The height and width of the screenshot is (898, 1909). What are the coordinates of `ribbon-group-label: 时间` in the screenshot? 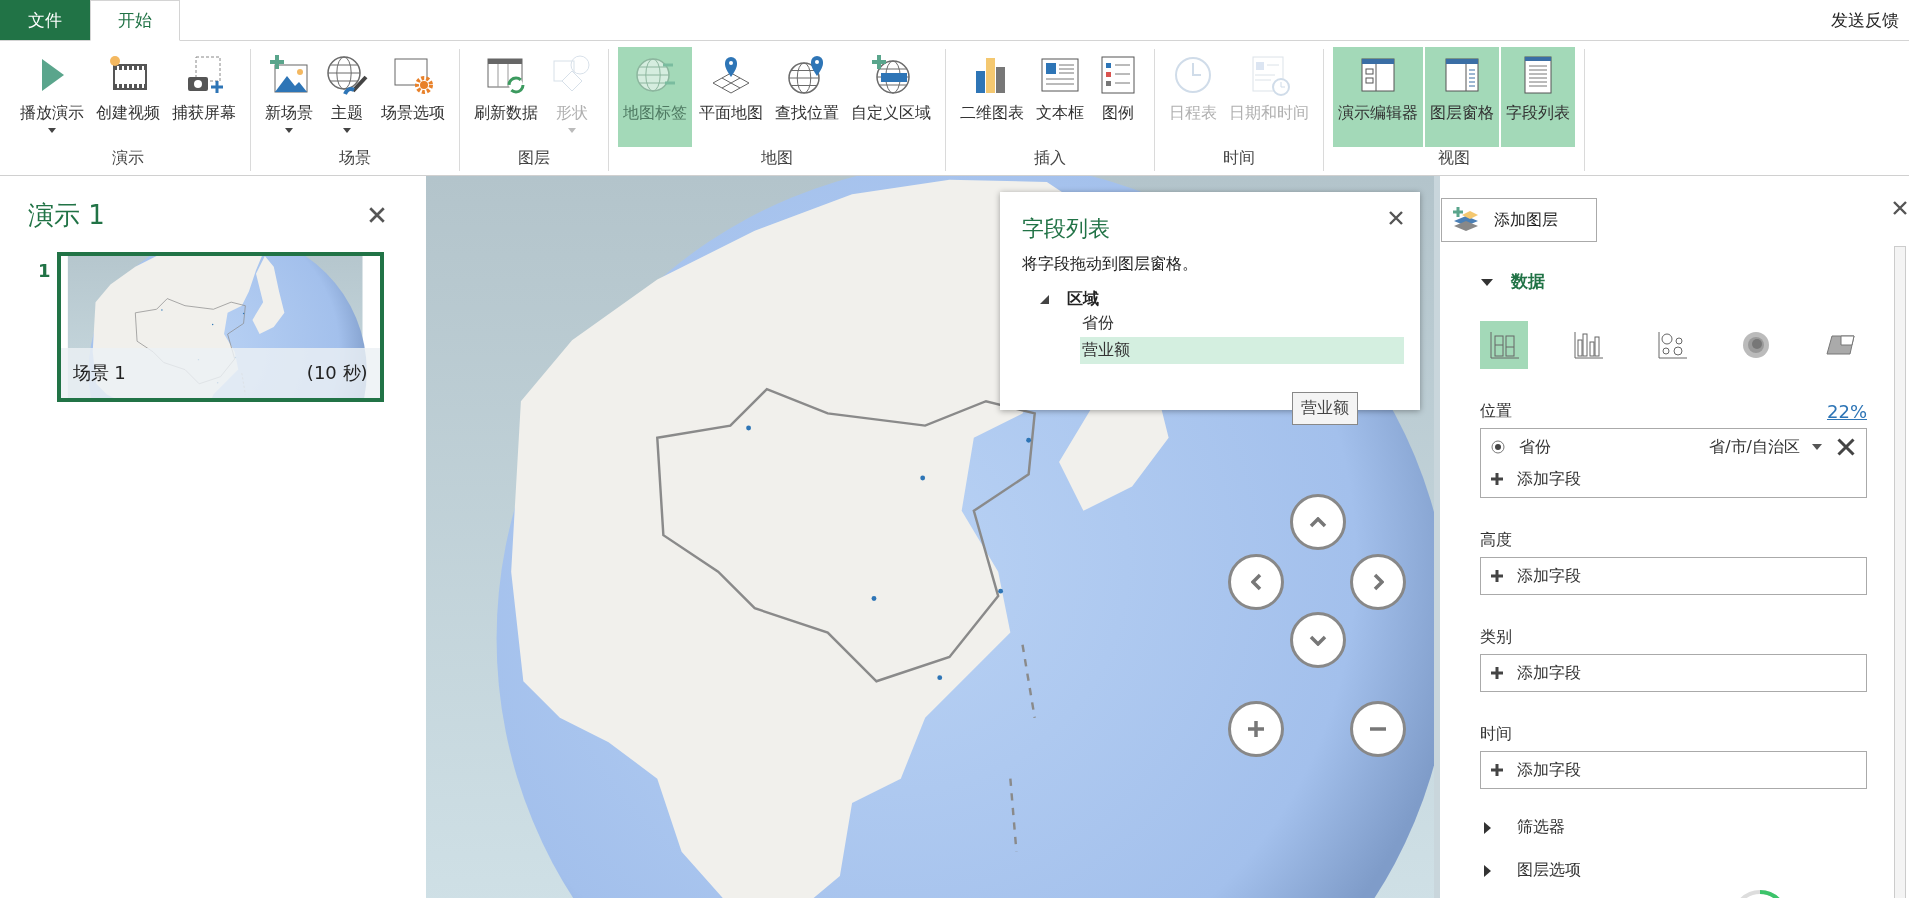 It's located at (1239, 158).